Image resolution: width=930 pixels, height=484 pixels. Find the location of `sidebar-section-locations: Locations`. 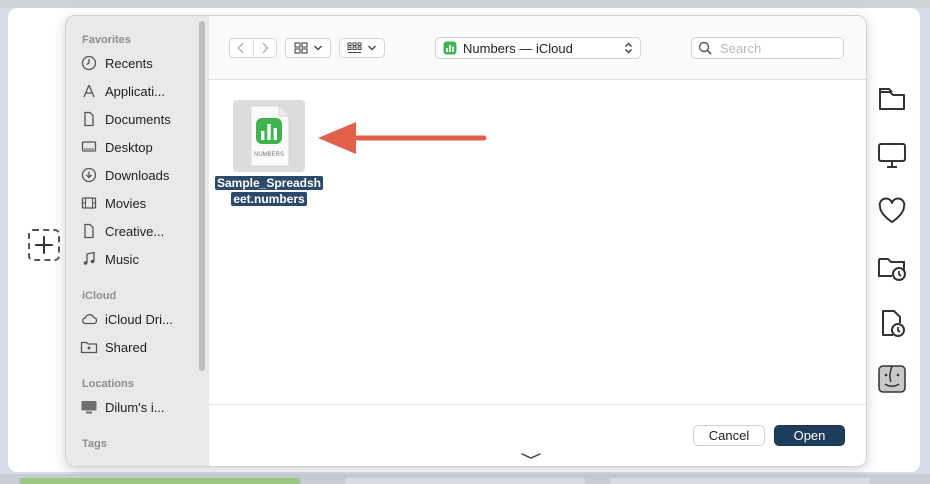

sidebar-section-locations: Locations is located at coordinates (108, 384).